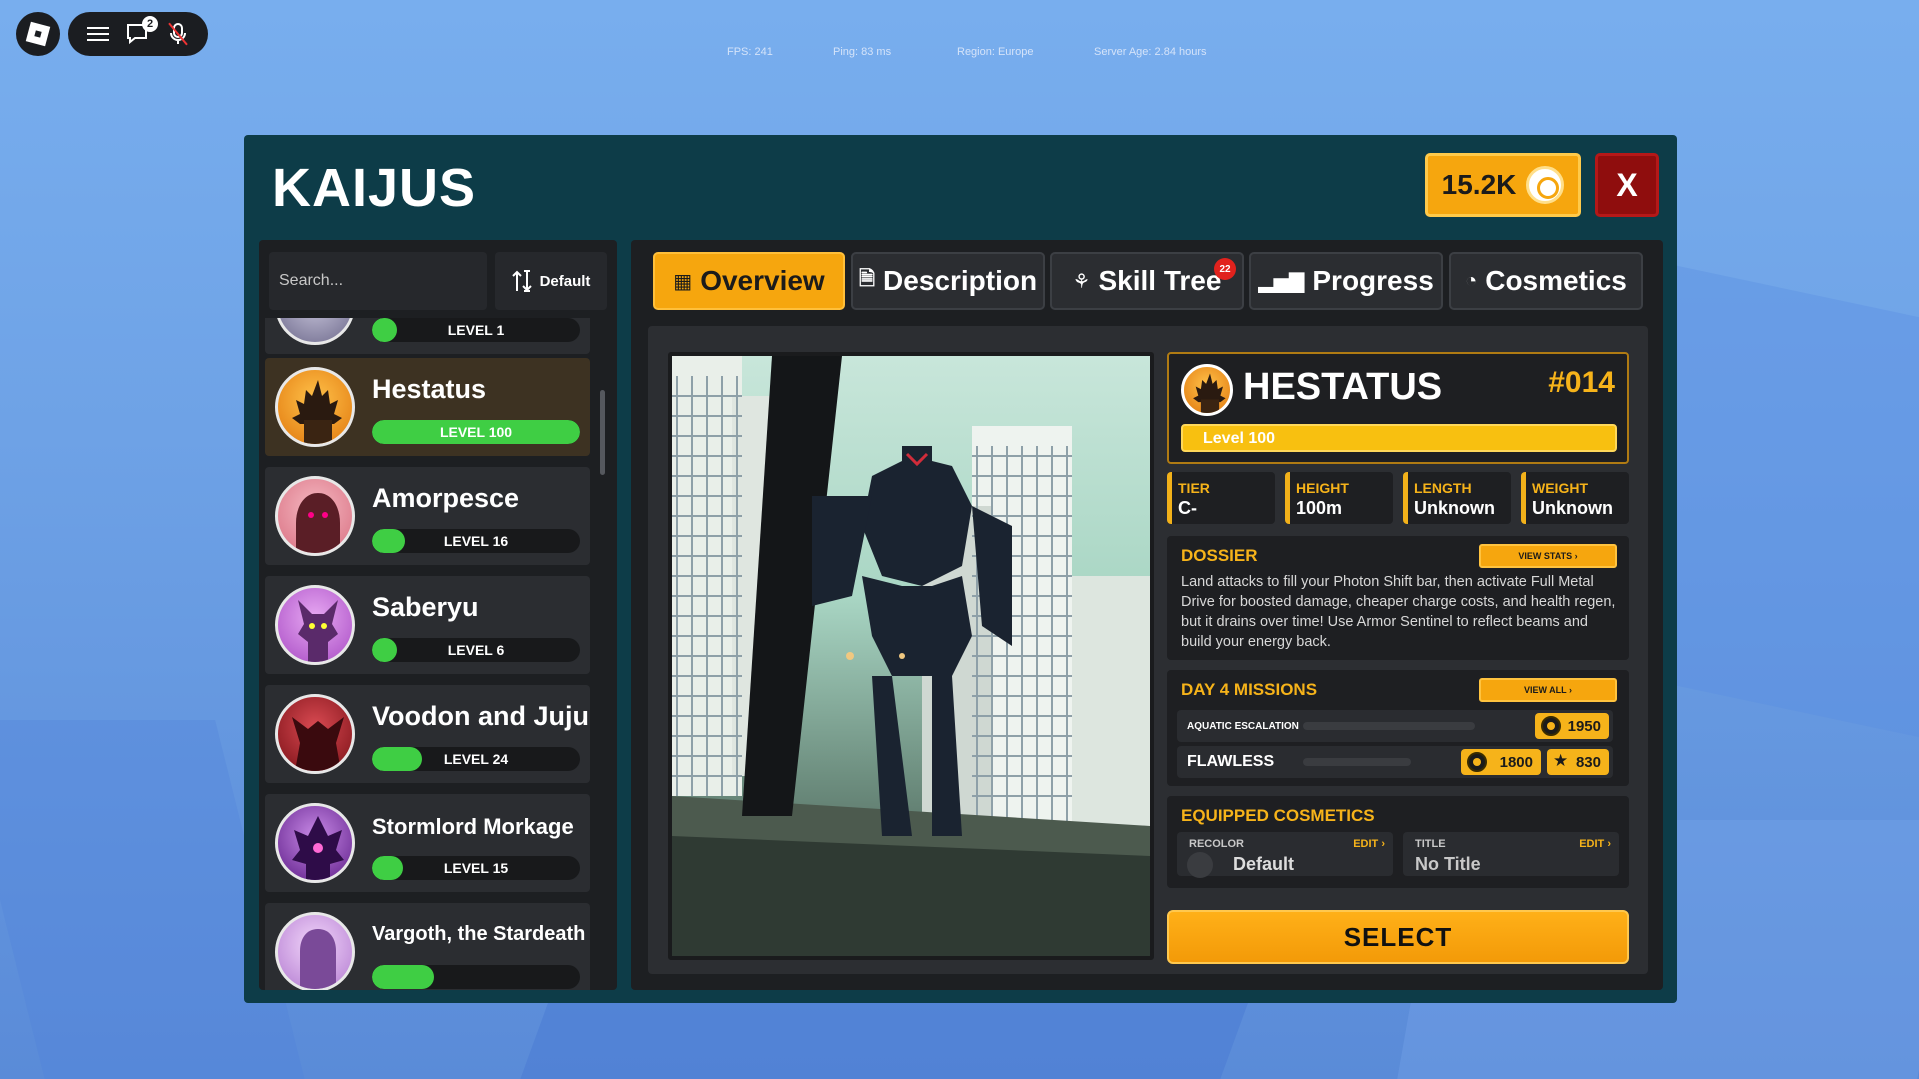  Describe the element at coordinates (98, 34) in the screenshot. I see `hamburger-menu-icon` at that location.